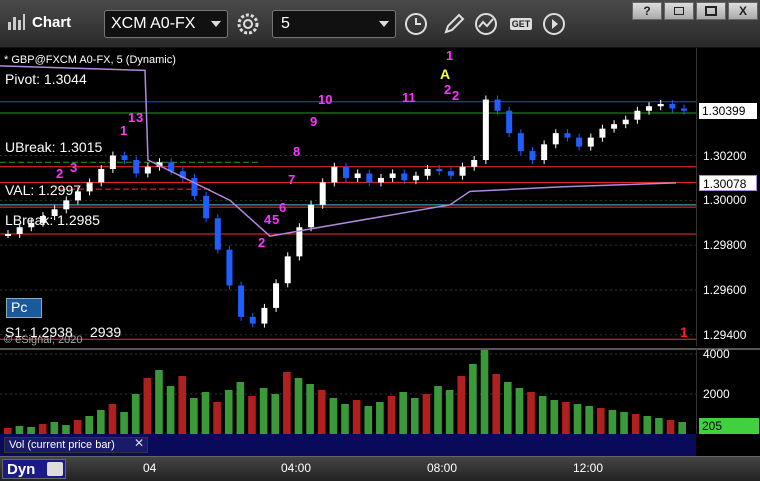 This screenshot has width=760, height=481. I want to click on restore-button, so click(679, 11).